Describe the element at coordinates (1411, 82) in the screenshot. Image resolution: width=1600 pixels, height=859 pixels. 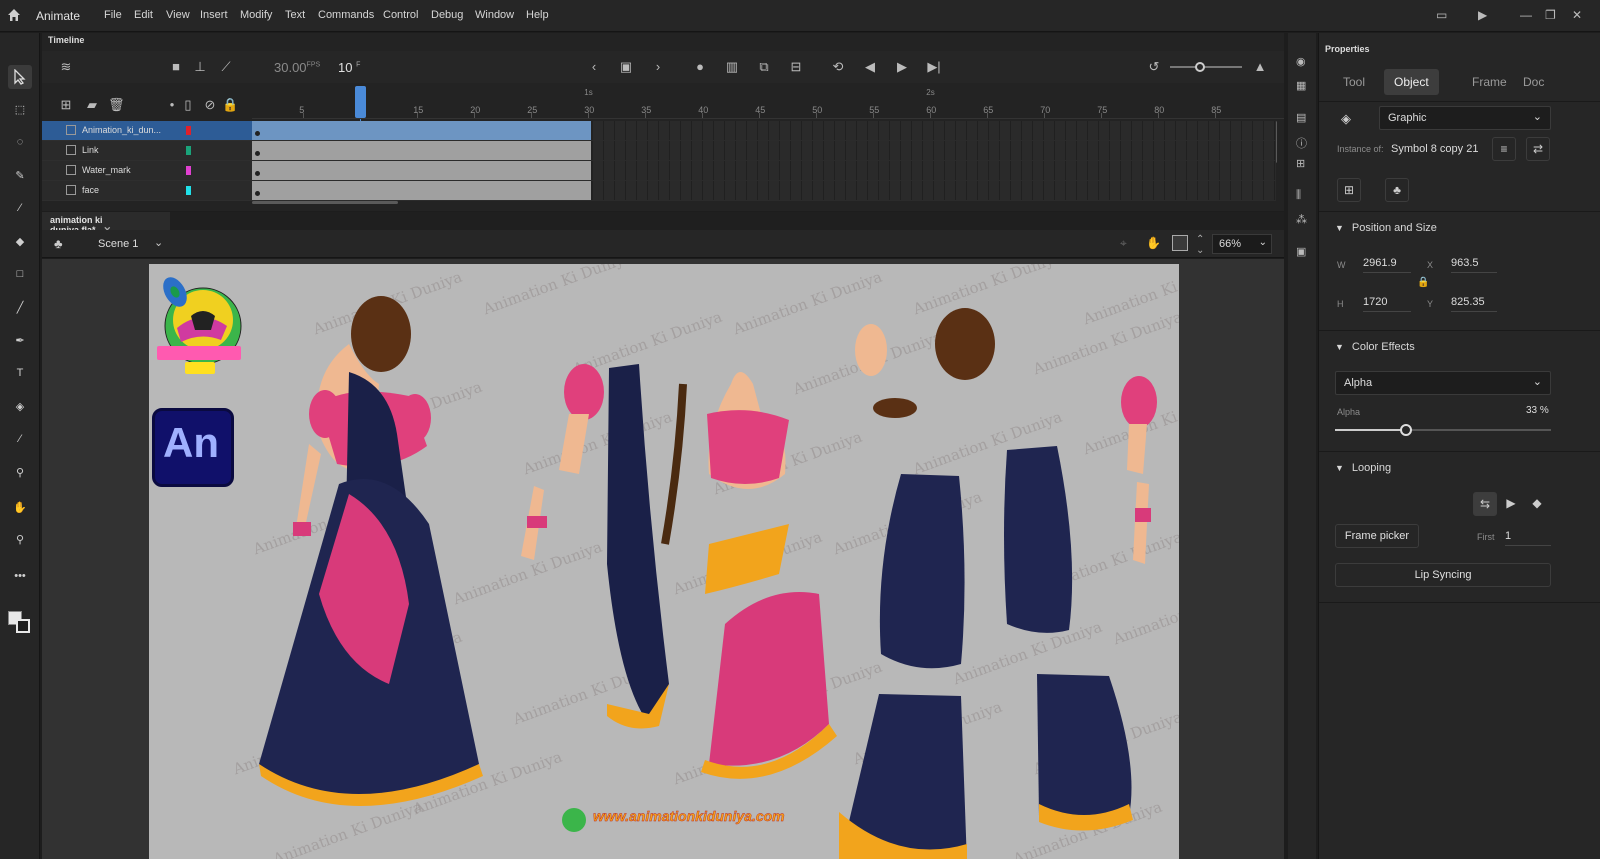
I see `tab-object: Object` at that location.